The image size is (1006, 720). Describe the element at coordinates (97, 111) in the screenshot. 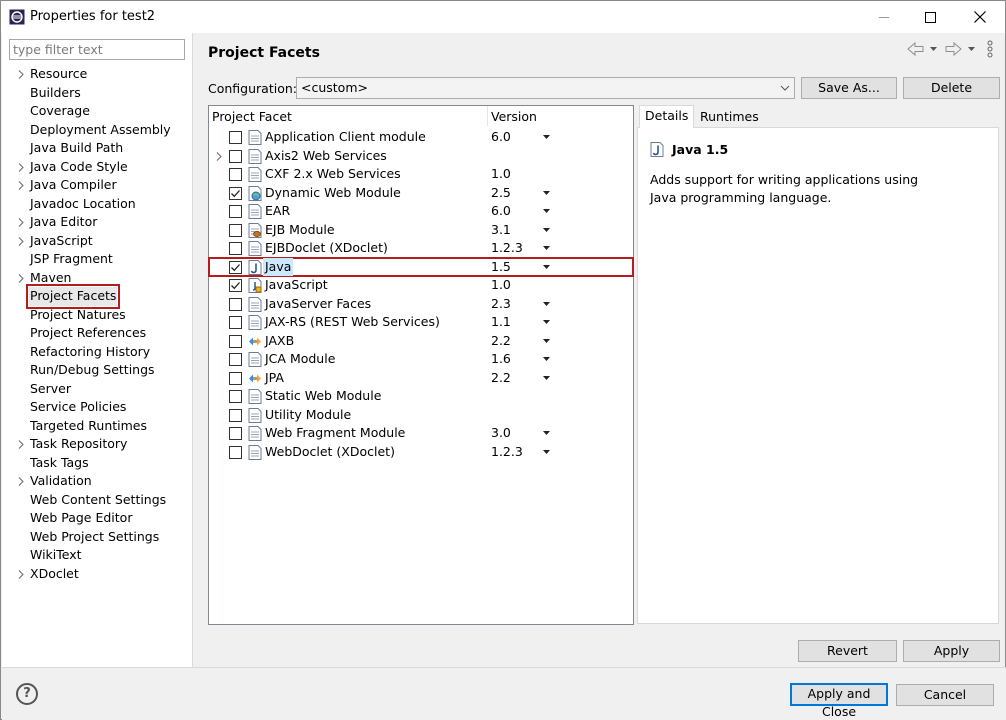

I see `tree-item: Coverage` at that location.